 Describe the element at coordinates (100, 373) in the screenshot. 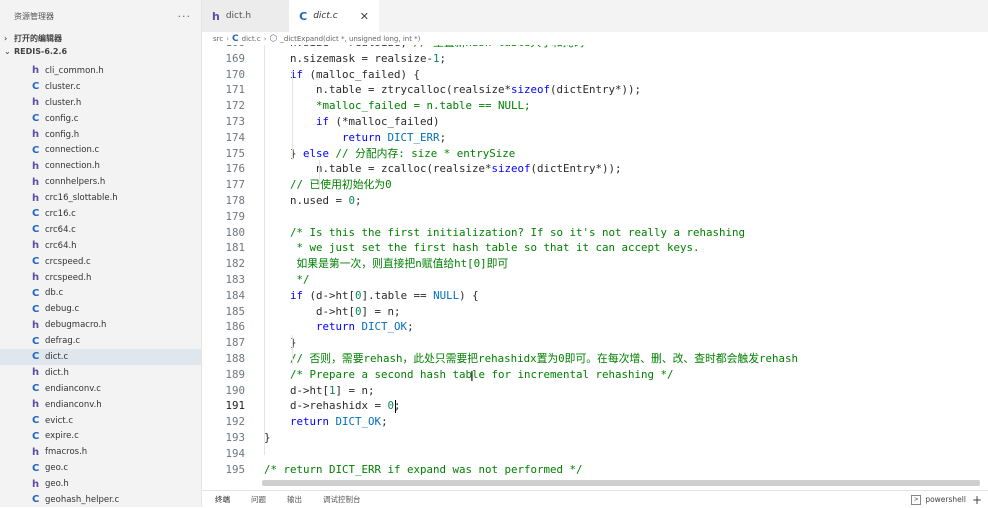

I see `file-item: h dict.h` at that location.